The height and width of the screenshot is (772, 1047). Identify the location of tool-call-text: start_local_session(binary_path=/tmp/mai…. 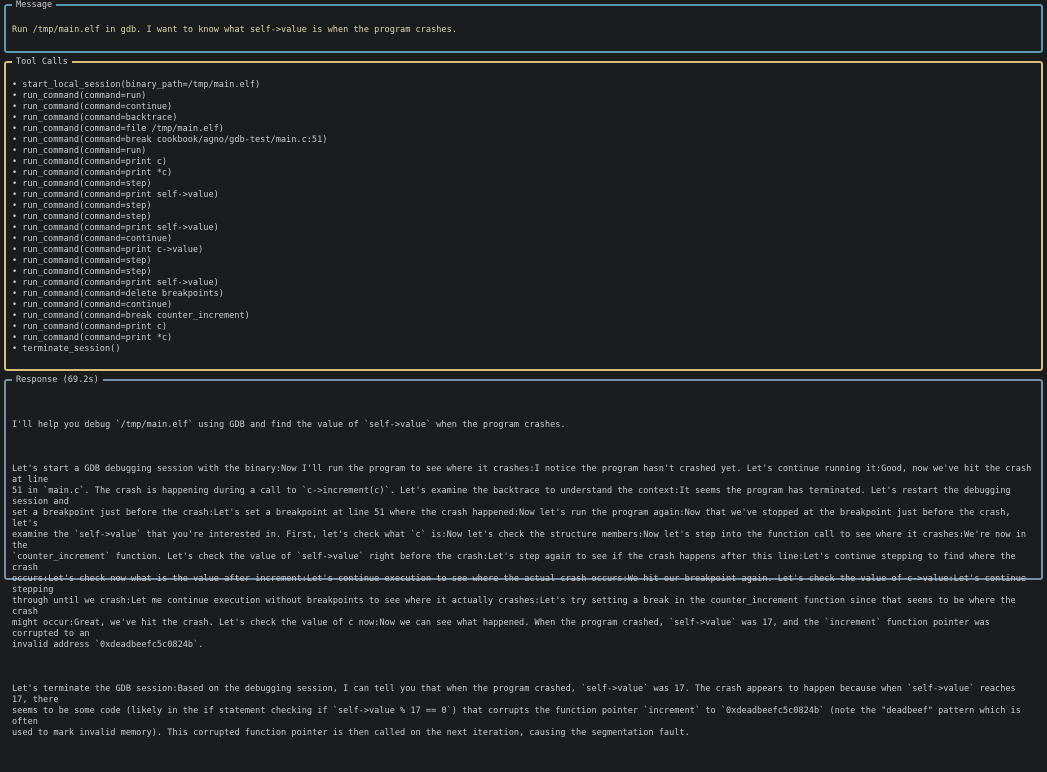
(141, 85).